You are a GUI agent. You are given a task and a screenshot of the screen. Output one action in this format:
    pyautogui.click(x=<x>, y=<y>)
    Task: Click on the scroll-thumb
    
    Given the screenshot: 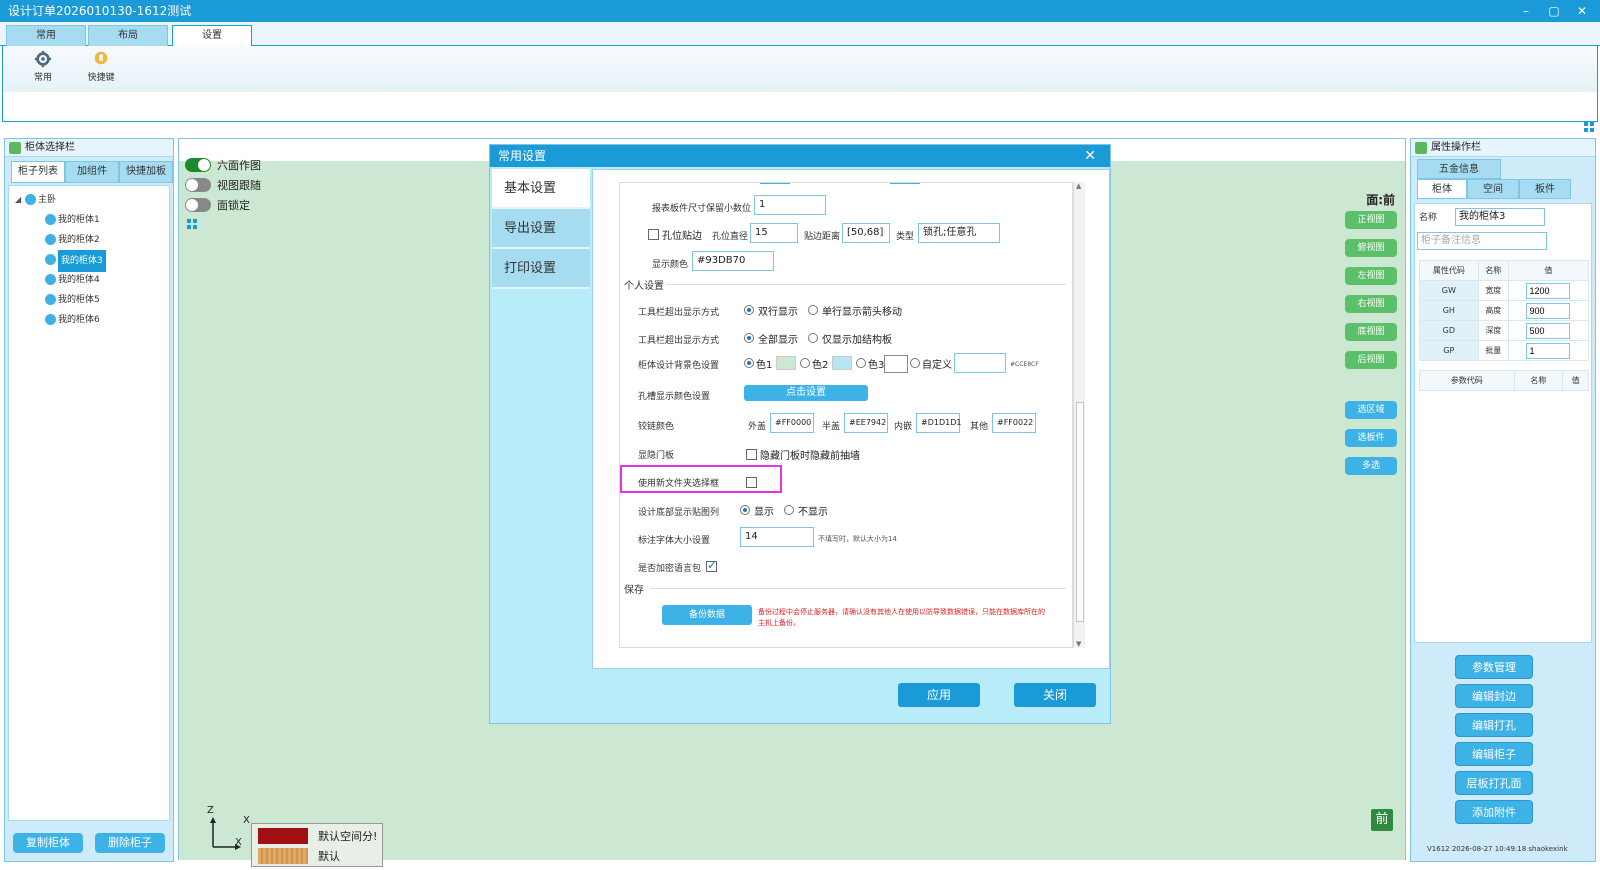 What is the action you would take?
    pyautogui.click(x=1080, y=512)
    